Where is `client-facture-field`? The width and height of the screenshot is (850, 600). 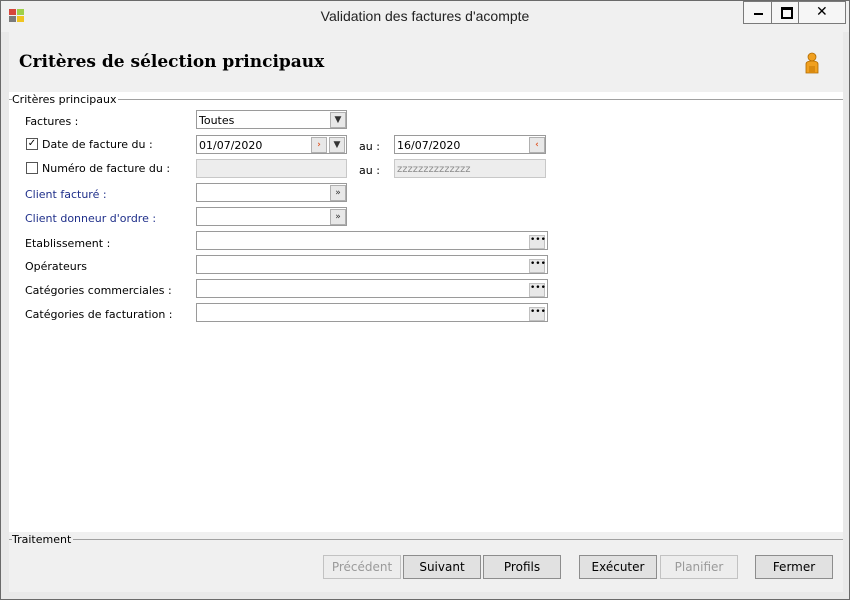
client-facture-field is located at coordinates (271, 192).